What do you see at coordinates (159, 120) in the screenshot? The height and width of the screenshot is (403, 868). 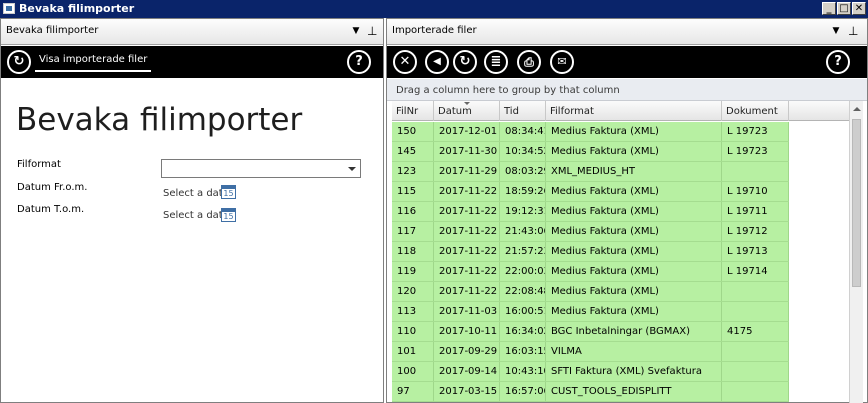 I see `page-title: Bevaka filimporter` at bounding box center [159, 120].